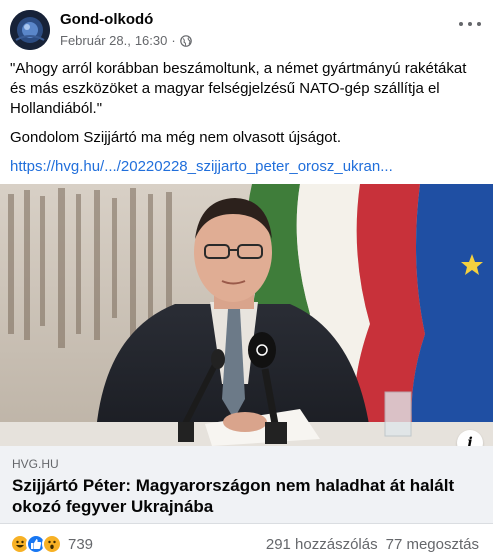 The width and height of the screenshot is (493, 560). I want to click on reactions-summary: 739, so click(51, 544).